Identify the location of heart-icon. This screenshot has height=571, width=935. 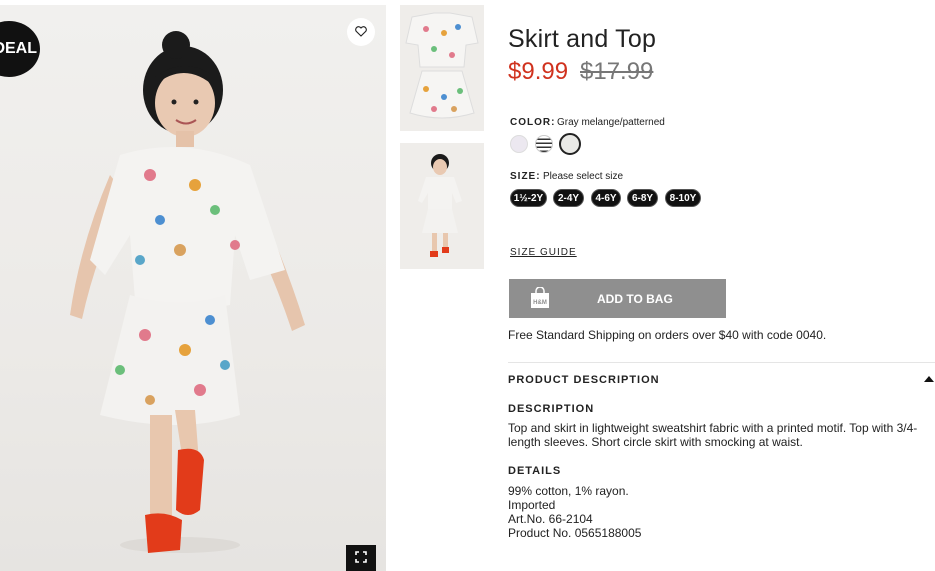
(361, 32).